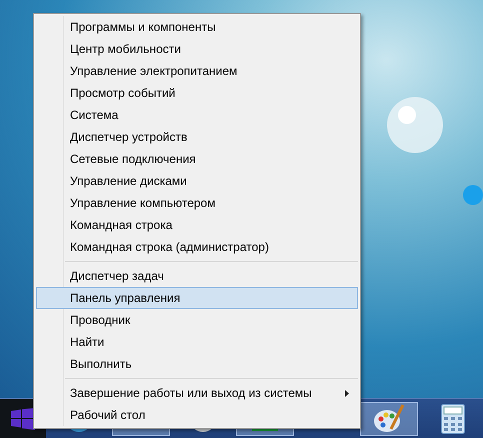  I want to click on menu-item: Программы и компоненты, so click(197, 27).